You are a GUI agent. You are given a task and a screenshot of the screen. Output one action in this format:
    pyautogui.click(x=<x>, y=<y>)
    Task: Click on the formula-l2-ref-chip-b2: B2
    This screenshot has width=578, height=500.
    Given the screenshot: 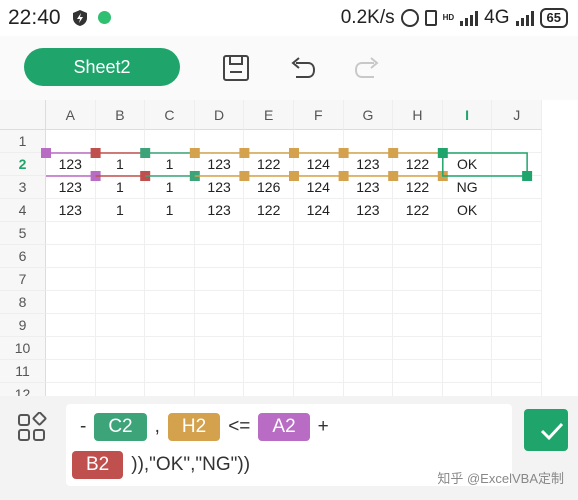 What is the action you would take?
    pyautogui.click(x=98, y=465)
    